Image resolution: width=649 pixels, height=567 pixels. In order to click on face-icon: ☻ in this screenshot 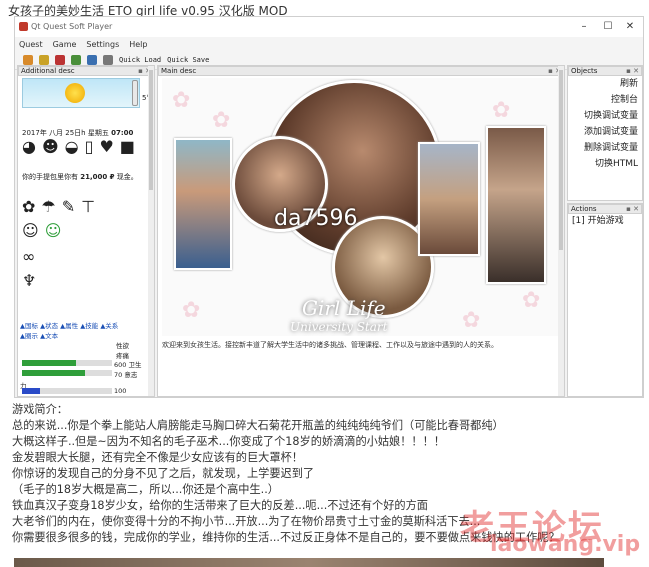, I will do `click(50, 147)`.